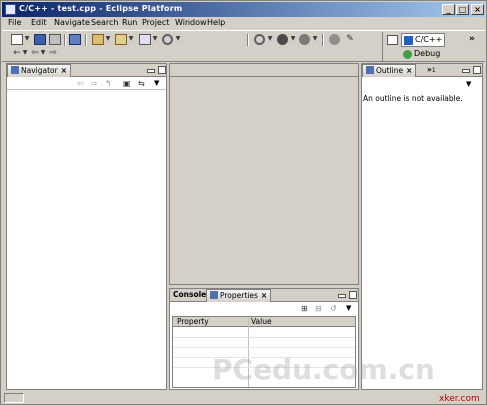  Describe the element at coordinates (189, 295) in the screenshot. I see `tab-console: Console` at that location.